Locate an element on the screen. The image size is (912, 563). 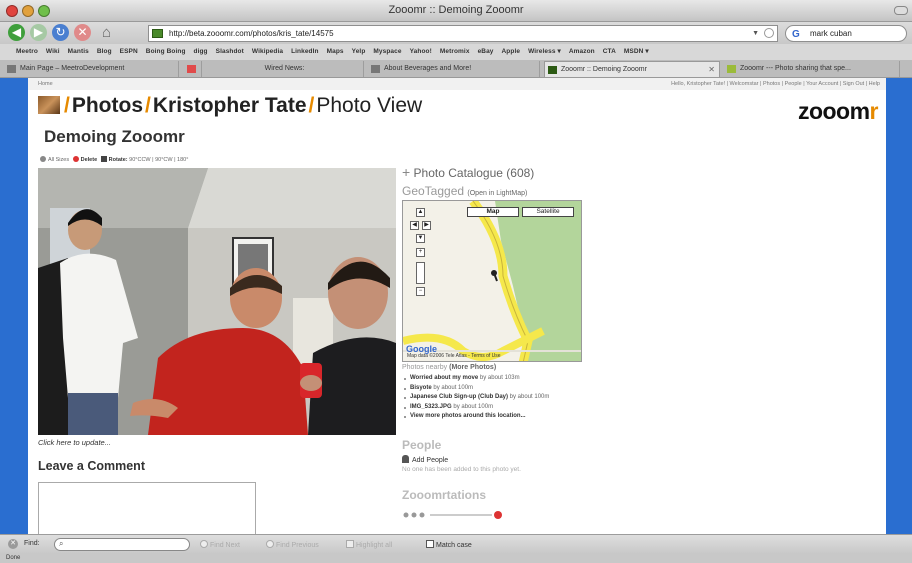
bookmark-item: Wireless ▾ is located at coordinates (544, 51).